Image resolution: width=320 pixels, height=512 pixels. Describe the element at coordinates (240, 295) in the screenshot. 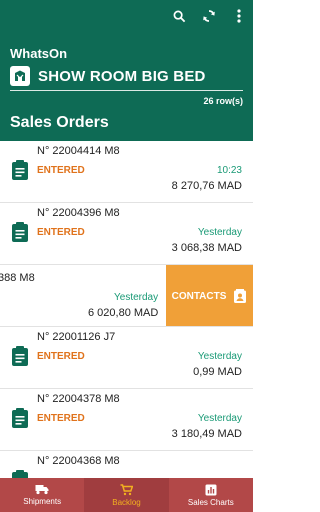

I see `contact-card-icon` at that location.